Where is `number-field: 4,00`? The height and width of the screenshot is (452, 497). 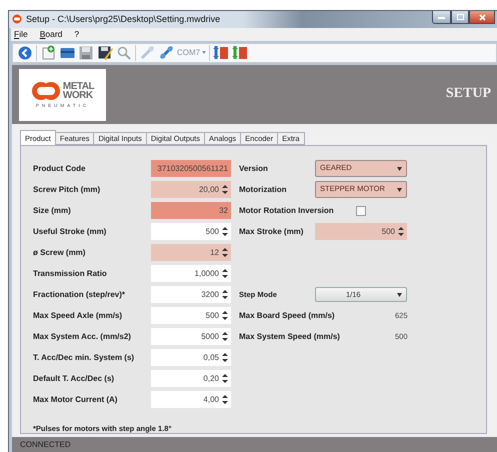
number-field: 4,00 is located at coordinates (191, 399).